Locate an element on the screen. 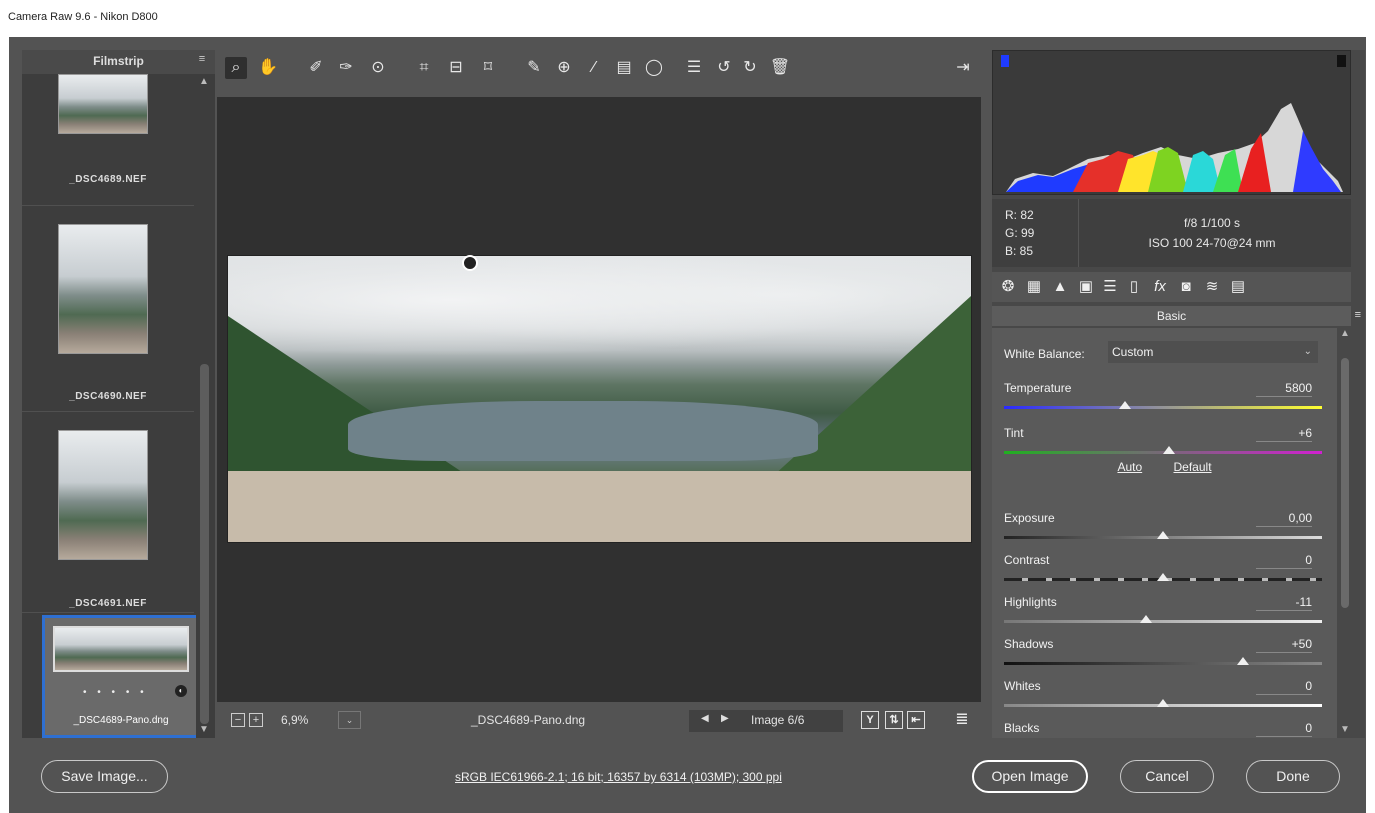 The image size is (1375, 813). tab-effects-icon: fx is located at coordinates (1160, 287).